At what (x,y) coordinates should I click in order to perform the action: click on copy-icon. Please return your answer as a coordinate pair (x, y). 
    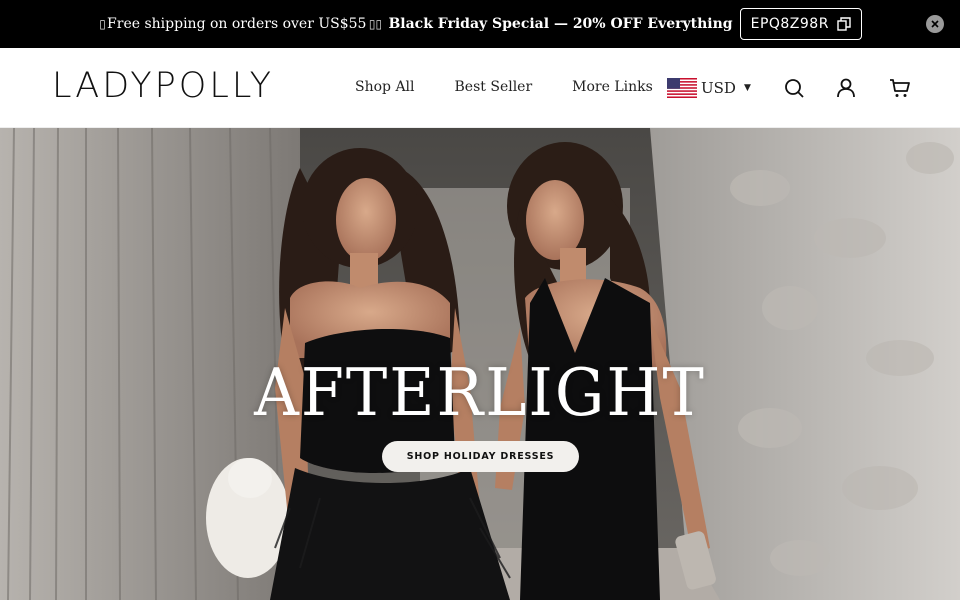
    Looking at the image, I should click on (844, 24).